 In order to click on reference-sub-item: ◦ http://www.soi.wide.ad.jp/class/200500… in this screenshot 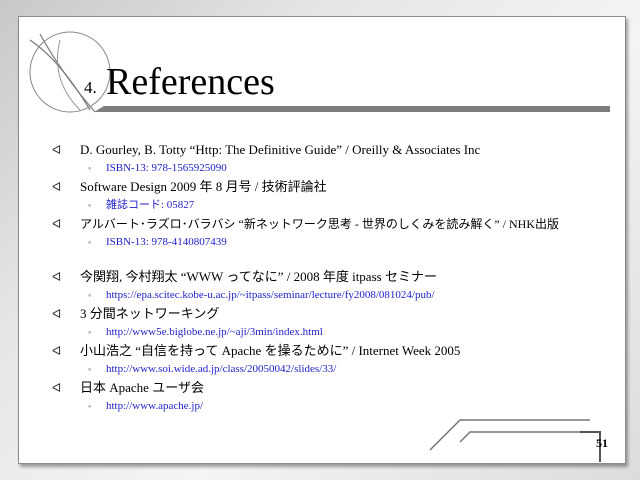, I will do `click(332, 369)`.